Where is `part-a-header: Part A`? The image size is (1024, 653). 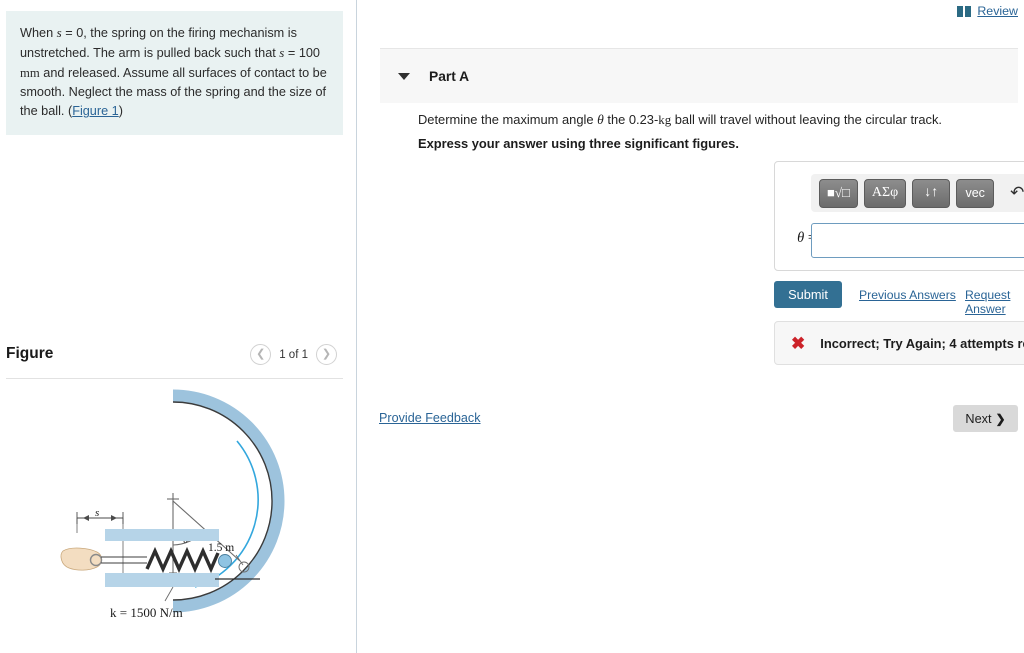 part-a-header: Part A is located at coordinates (699, 75).